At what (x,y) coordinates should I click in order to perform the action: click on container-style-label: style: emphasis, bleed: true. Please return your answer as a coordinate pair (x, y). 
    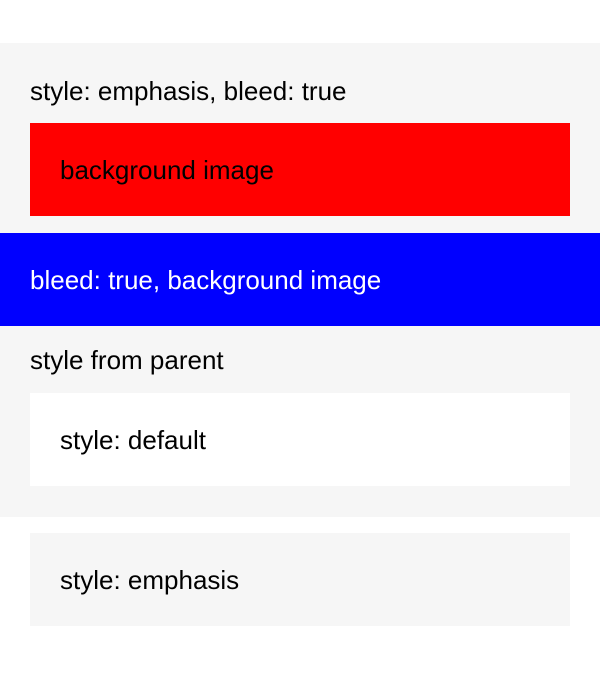
    Looking at the image, I should click on (188, 91).